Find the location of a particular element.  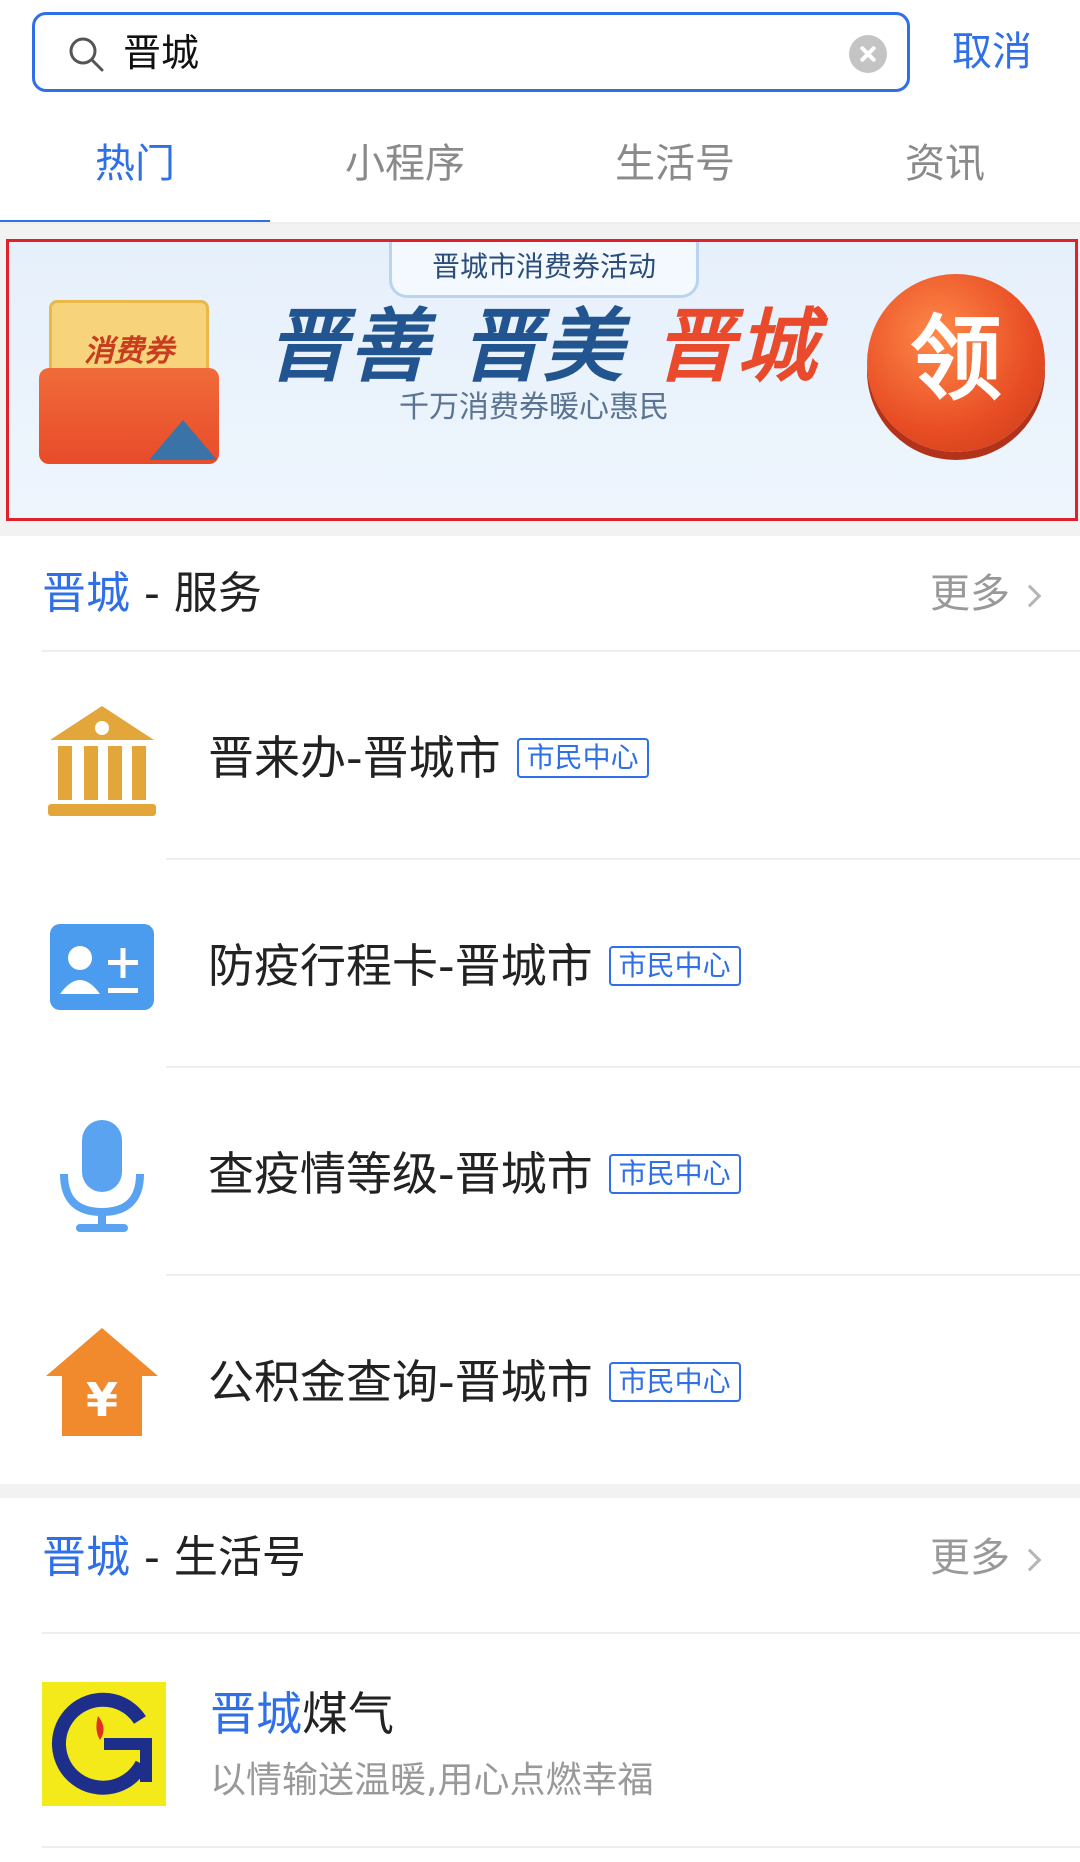

section-title-suffix: - 生活号 is located at coordinates (218, 1557).